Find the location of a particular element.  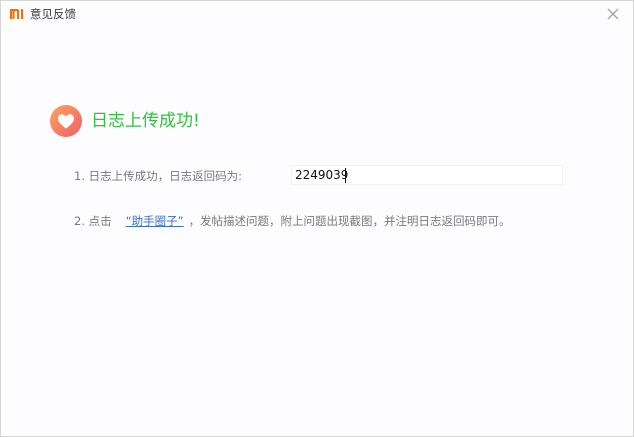

step2-suffix: ，发帖描述问题，附上问题出现截图，并注明日志返回码即可。 is located at coordinates (349, 221).